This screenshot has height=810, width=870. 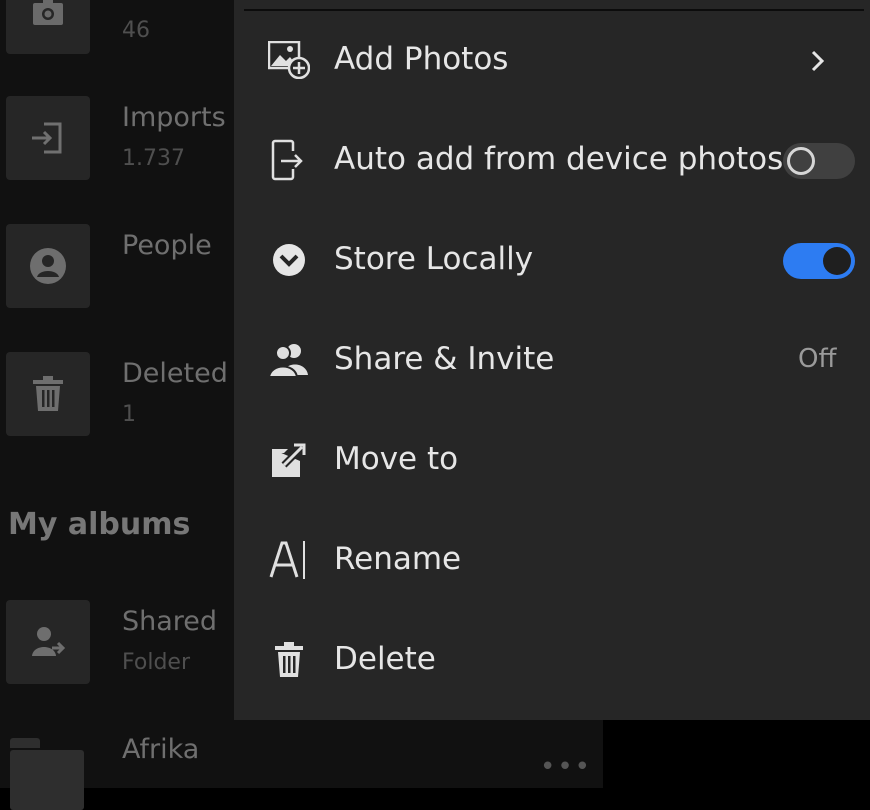 What do you see at coordinates (552, 561) in the screenshot?
I see `menu-item-rename: Rename` at bounding box center [552, 561].